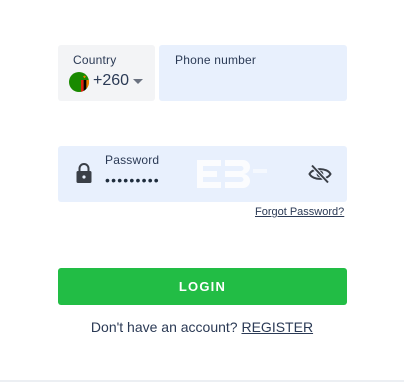 The width and height of the screenshot is (404, 382). I want to click on eye-off-icon, so click(320, 174).